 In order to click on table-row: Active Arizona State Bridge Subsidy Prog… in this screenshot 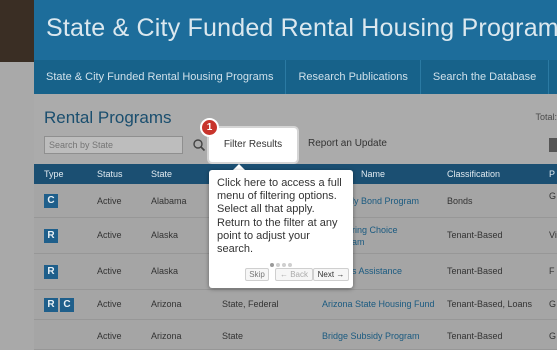, I will do `click(295, 335)`.